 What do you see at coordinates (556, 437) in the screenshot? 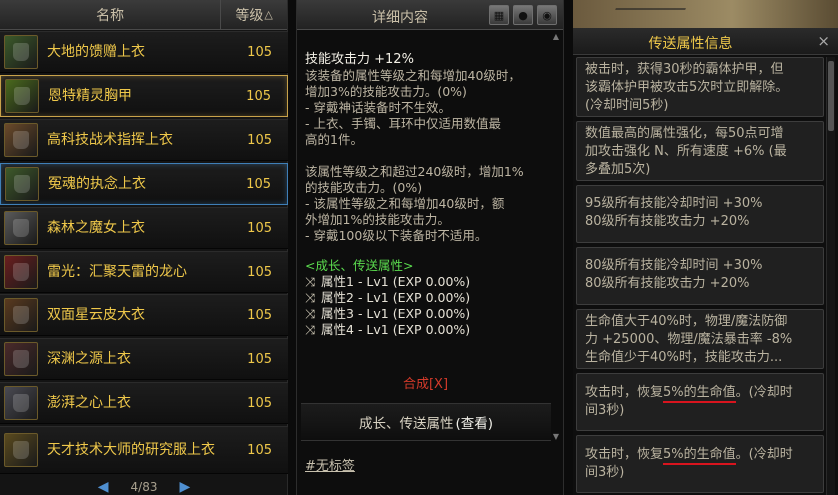
I see `scroll-down-icon: ▼` at bounding box center [556, 437].